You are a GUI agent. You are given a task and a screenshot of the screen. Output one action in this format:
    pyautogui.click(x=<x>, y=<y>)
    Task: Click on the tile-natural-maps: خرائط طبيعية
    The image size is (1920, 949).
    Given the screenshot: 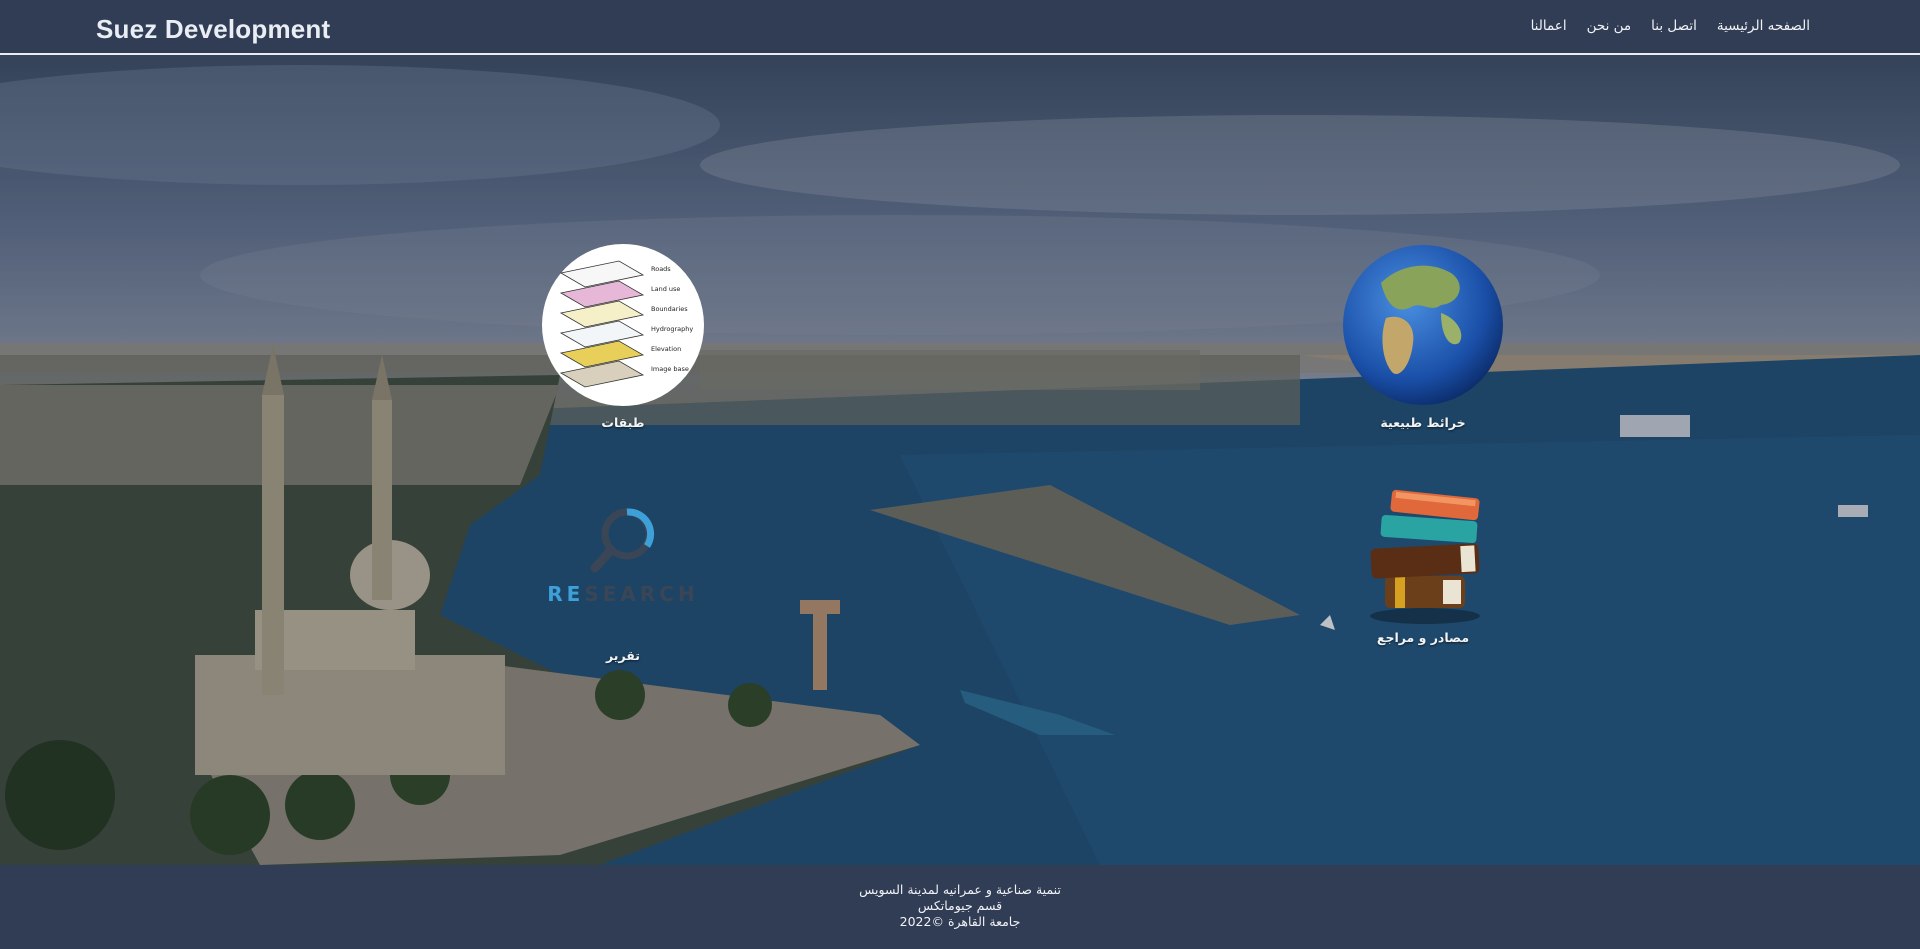 What is the action you would take?
    pyautogui.click(x=1423, y=336)
    